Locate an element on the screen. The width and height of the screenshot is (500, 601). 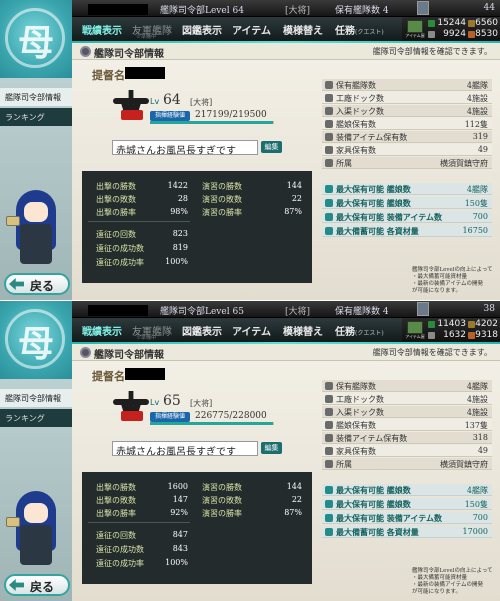
page-note: 艦隊司令部情報を確認できます。 is located at coordinates (432, 352).